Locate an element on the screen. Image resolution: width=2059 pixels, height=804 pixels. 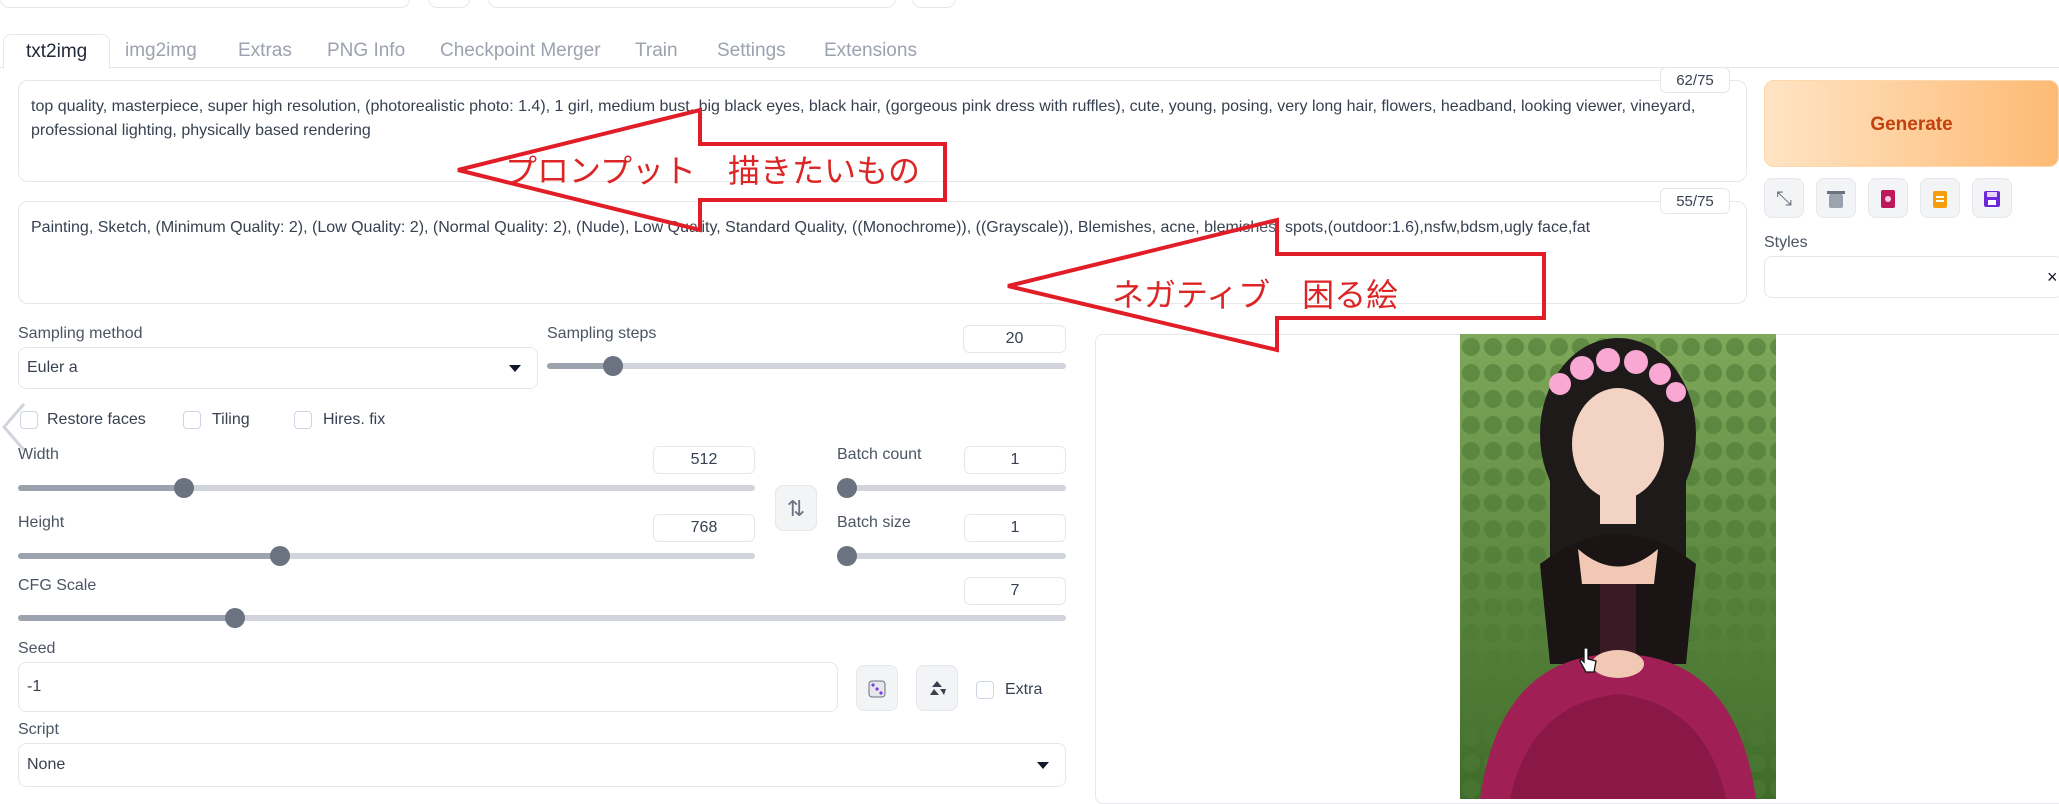
negative-annotation-text: ネガティブ 困る絵 is located at coordinates (1255, 295).